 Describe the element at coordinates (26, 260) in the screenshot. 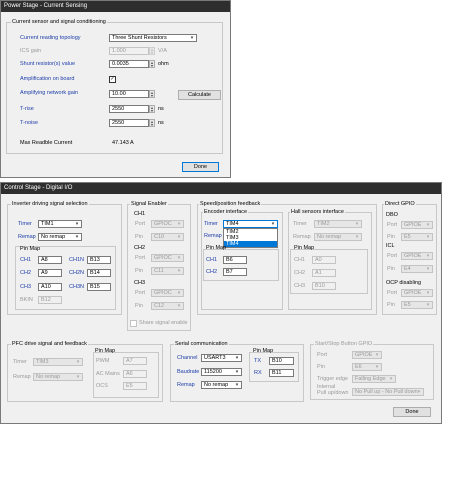

I see `inv-ch1-label: CH1` at that location.